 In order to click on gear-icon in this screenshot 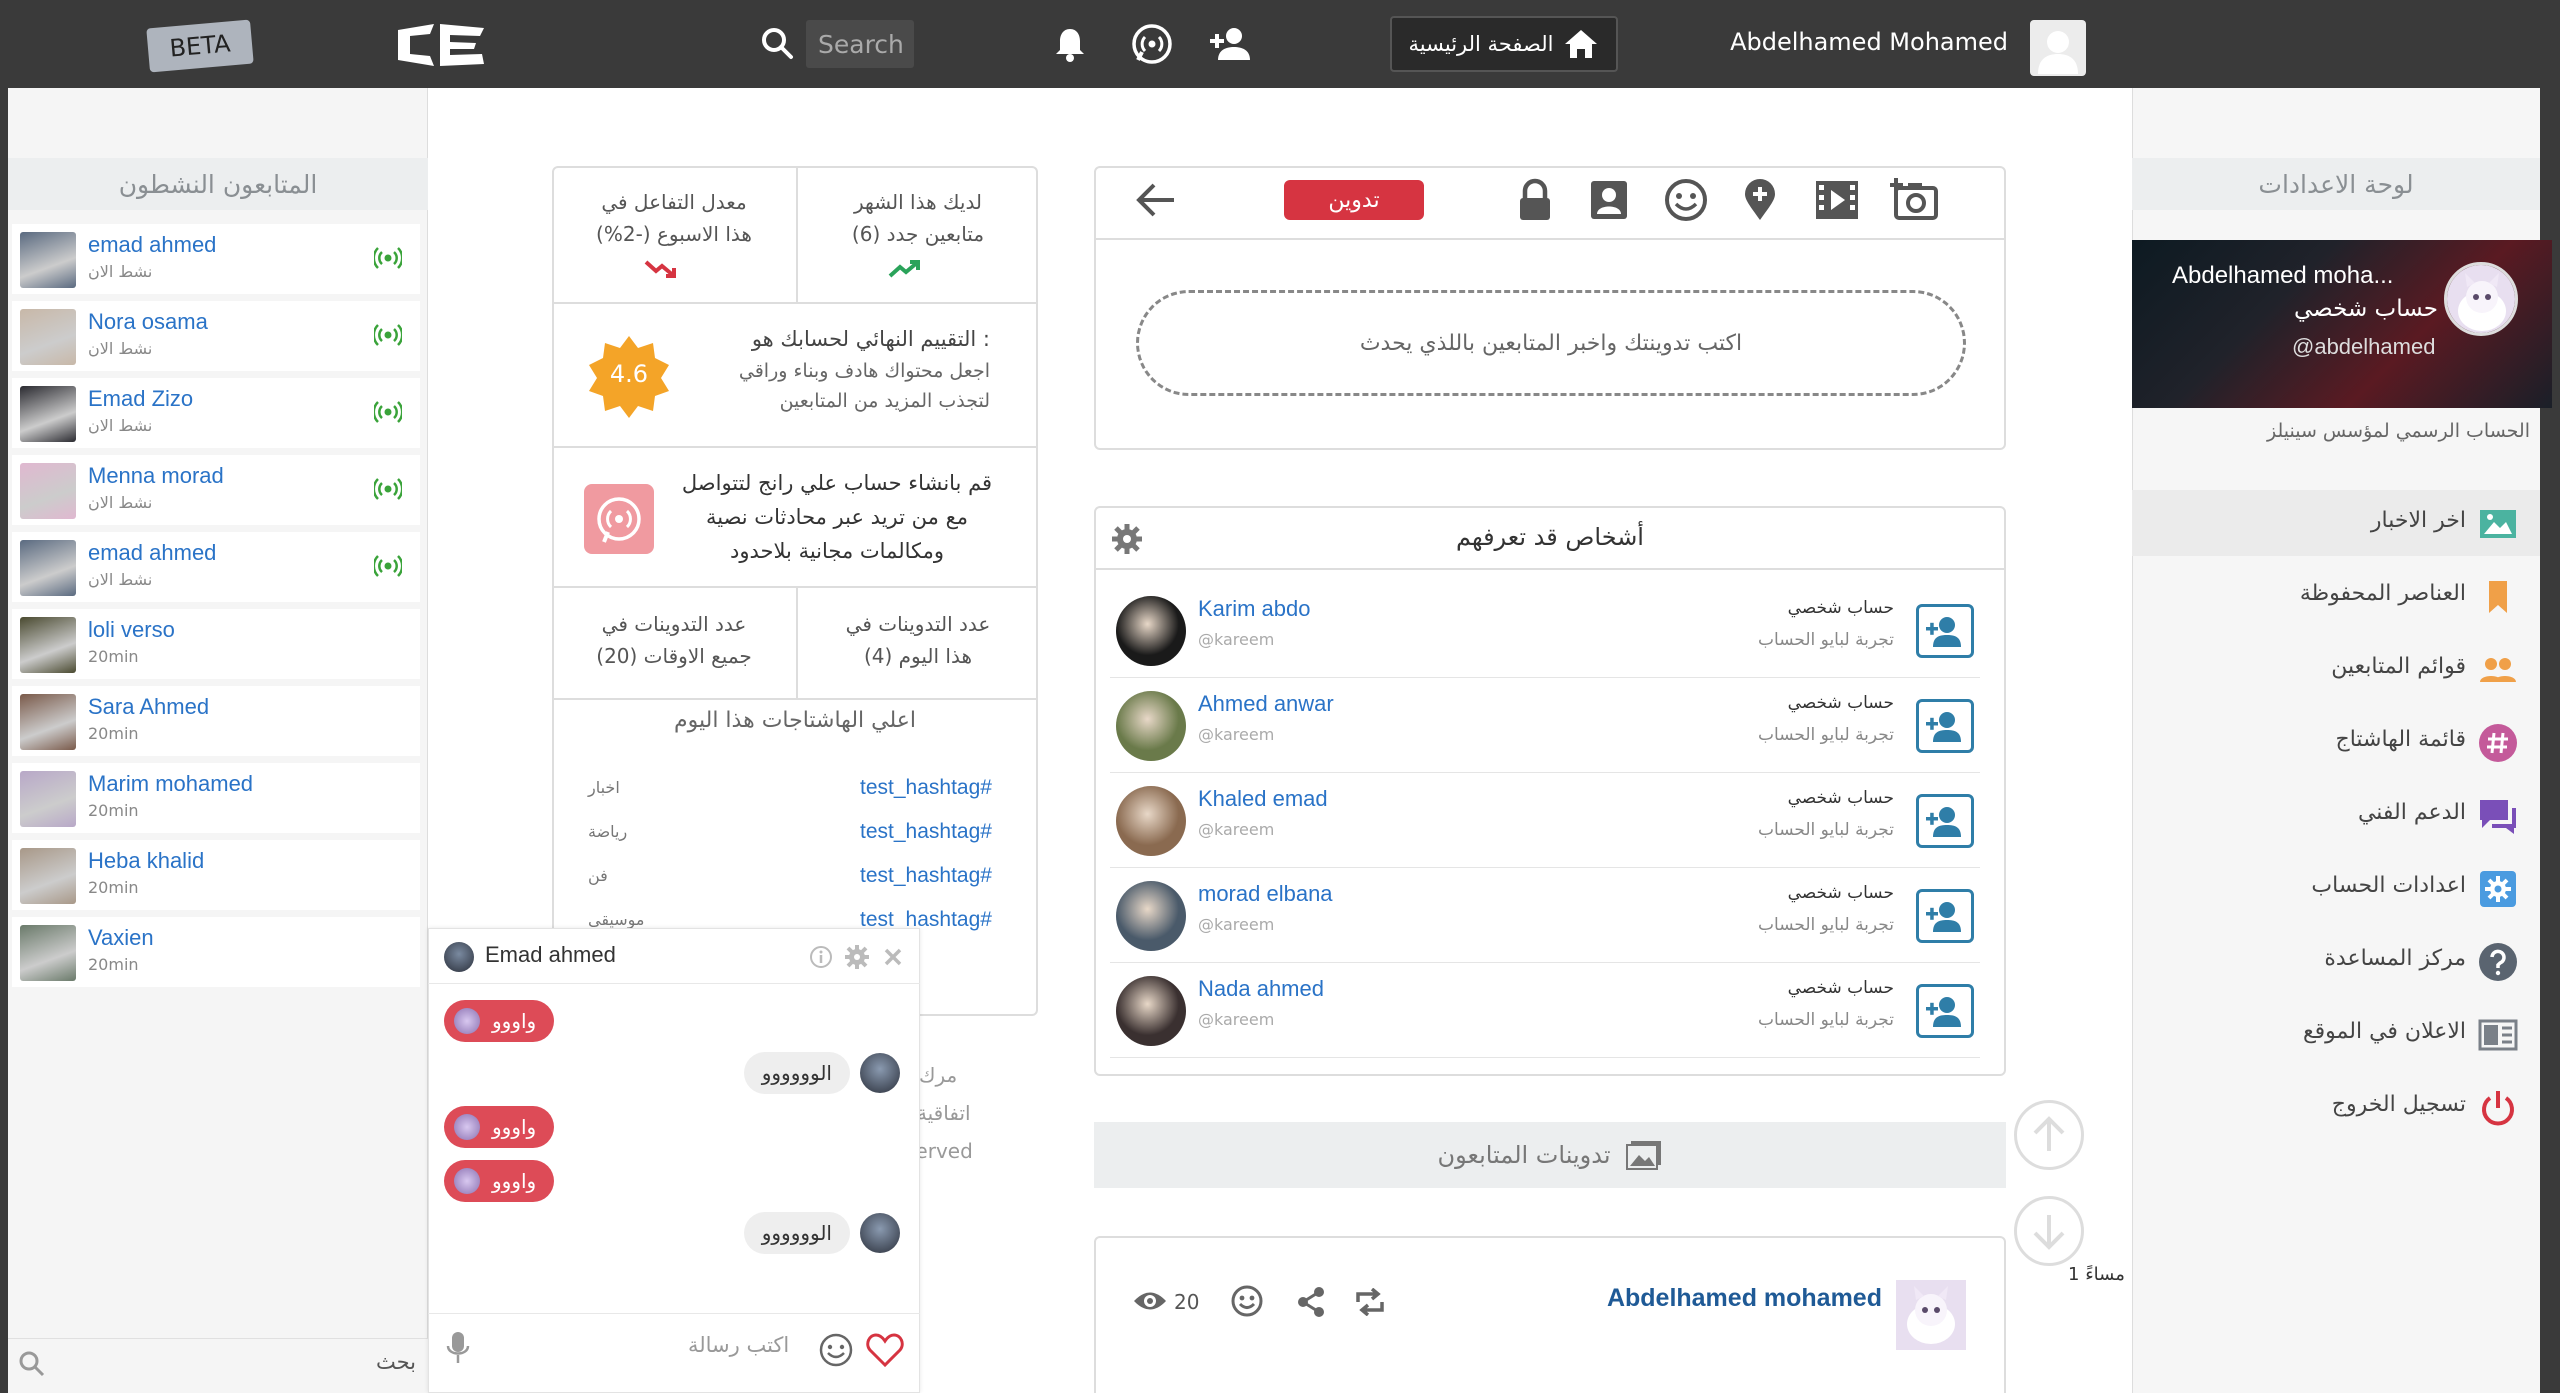, I will do `click(2498, 889)`.